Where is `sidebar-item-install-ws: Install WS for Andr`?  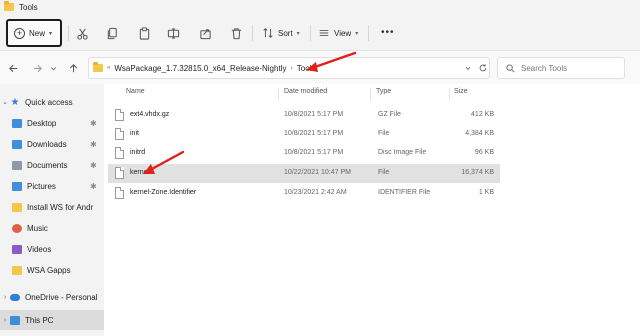
sidebar-item-install-ws: Install WS for Andr is located at coordinates (52, 207).